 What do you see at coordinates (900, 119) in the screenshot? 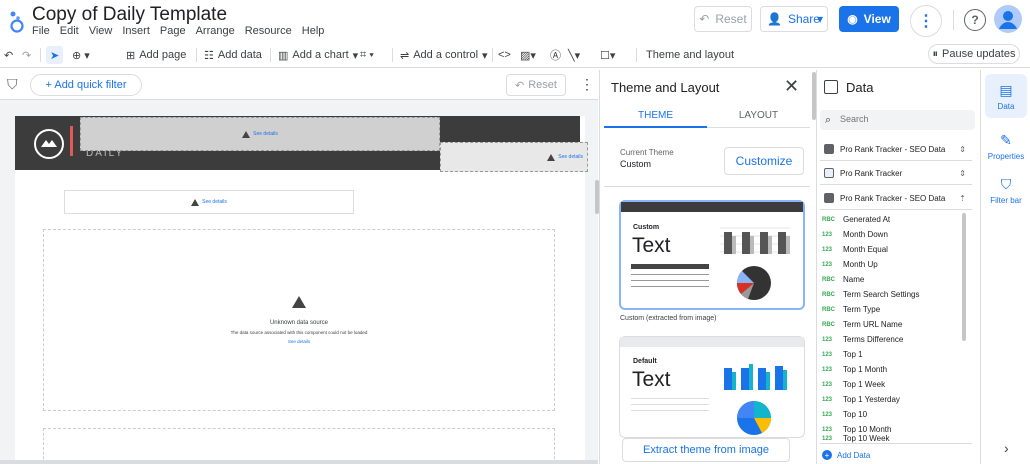
I see `search-input` at bounding box center [900, 119].